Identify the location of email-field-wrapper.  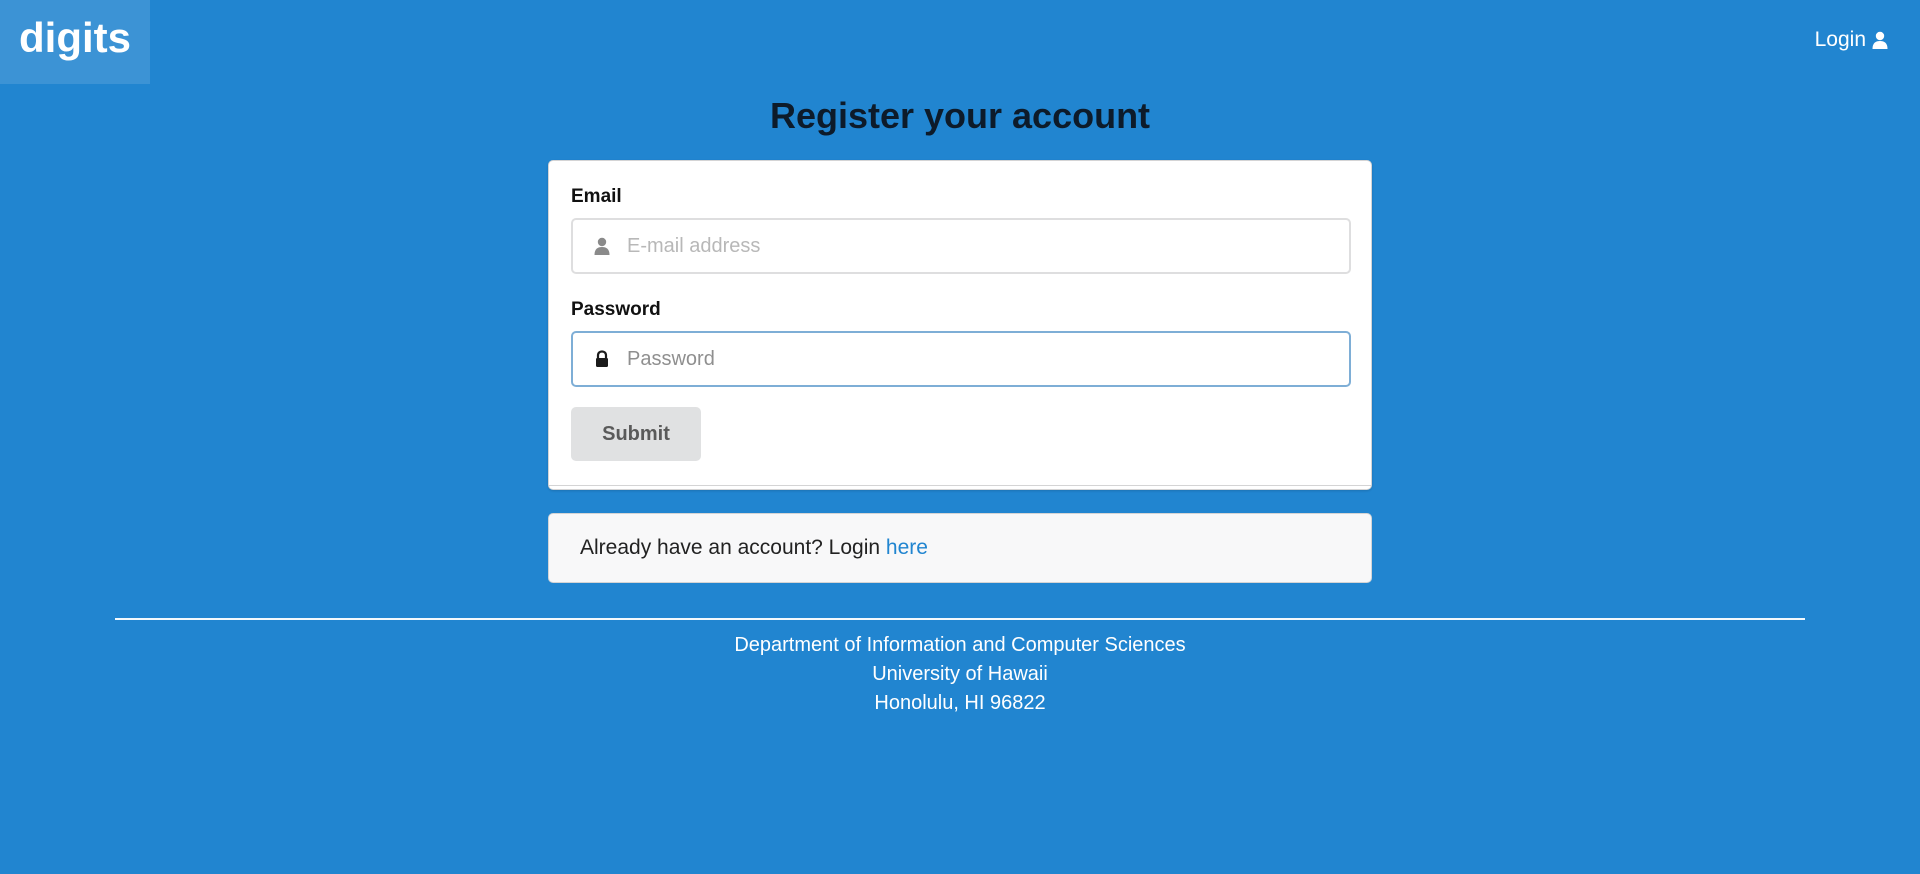
(961, 246).